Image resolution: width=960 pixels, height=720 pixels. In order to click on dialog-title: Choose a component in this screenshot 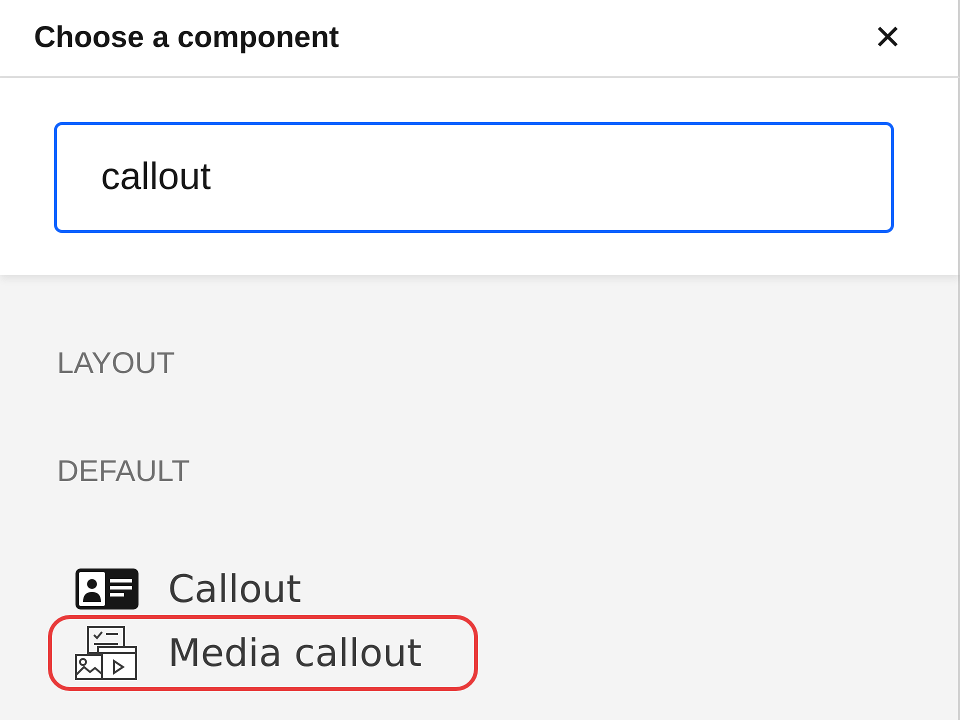, I will do `click(187, 38)`.